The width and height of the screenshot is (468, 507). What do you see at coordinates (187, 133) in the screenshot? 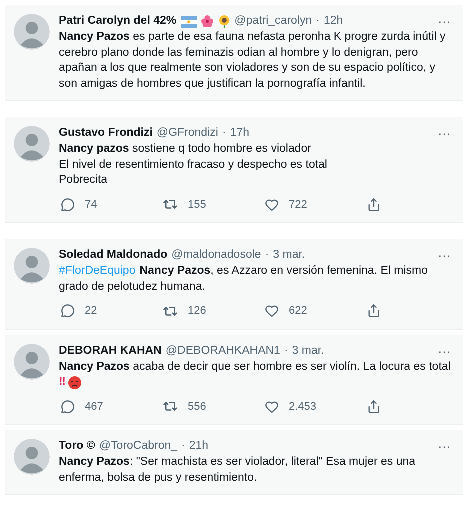
I see `user-handle: @GFrondizi` at bounding box center [187, 133].